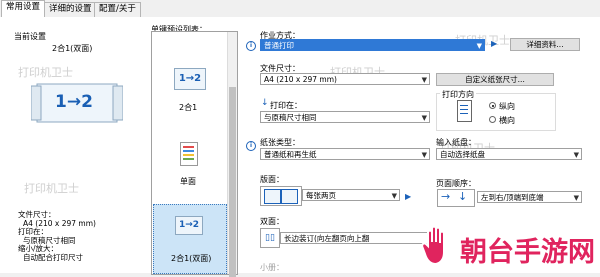 The image size is (600, 277). I want to click on down-arrow-icon: ↓, so click(265, 103).